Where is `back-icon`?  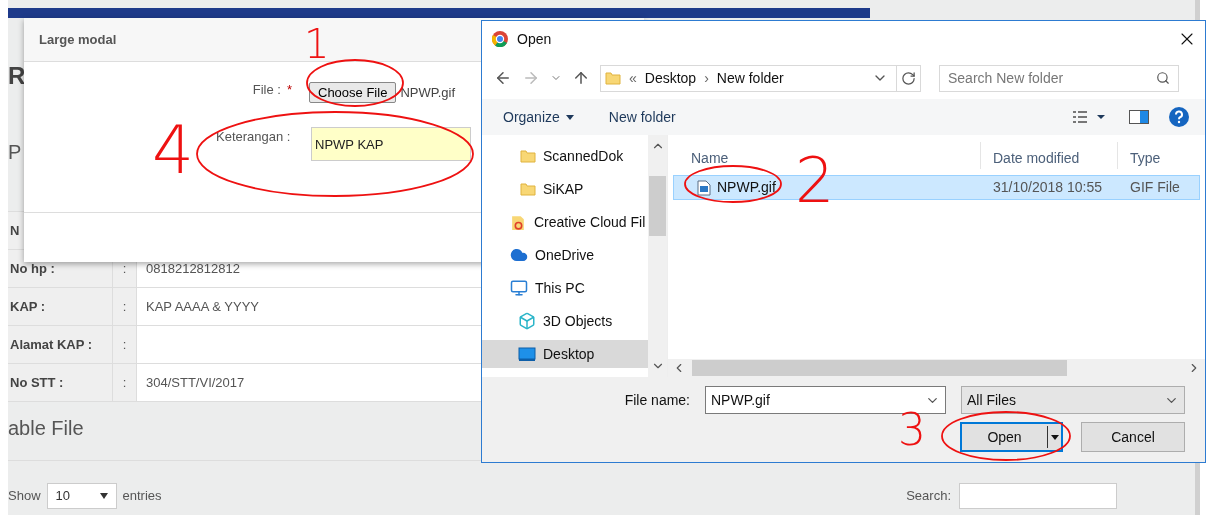
back-icon is located at coordinates (503, 78).